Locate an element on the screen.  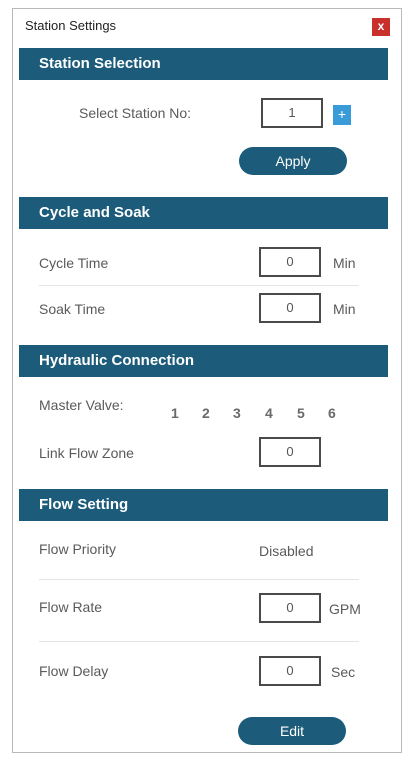
flow-delay-label: Flow Delay is located at coordinates (74, 671).